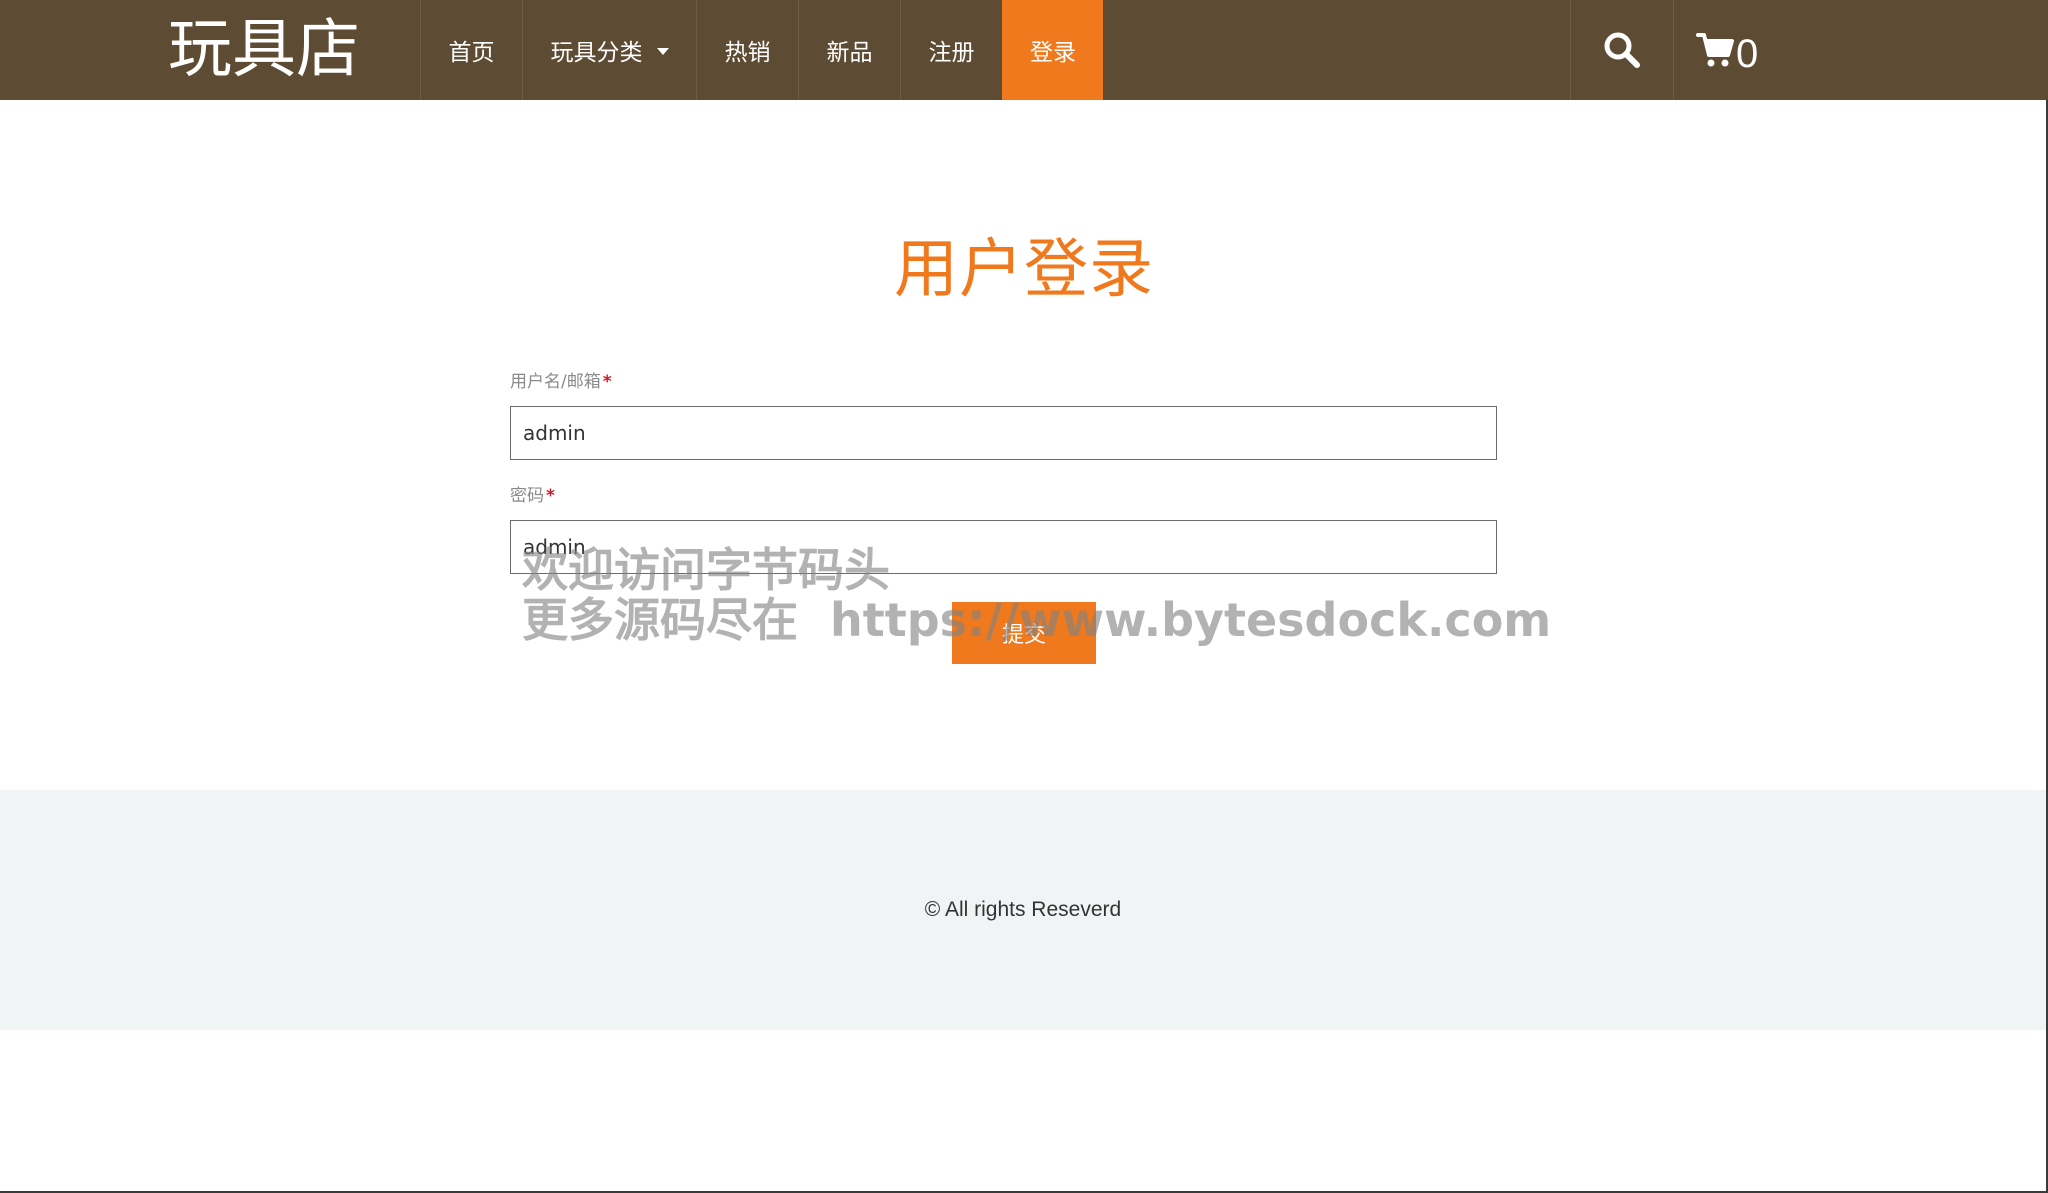 This screenshot has height=1193, width=2048. Describe the element at coordinates (1003, 547) in the screenshot. I see `password-input` at that location.